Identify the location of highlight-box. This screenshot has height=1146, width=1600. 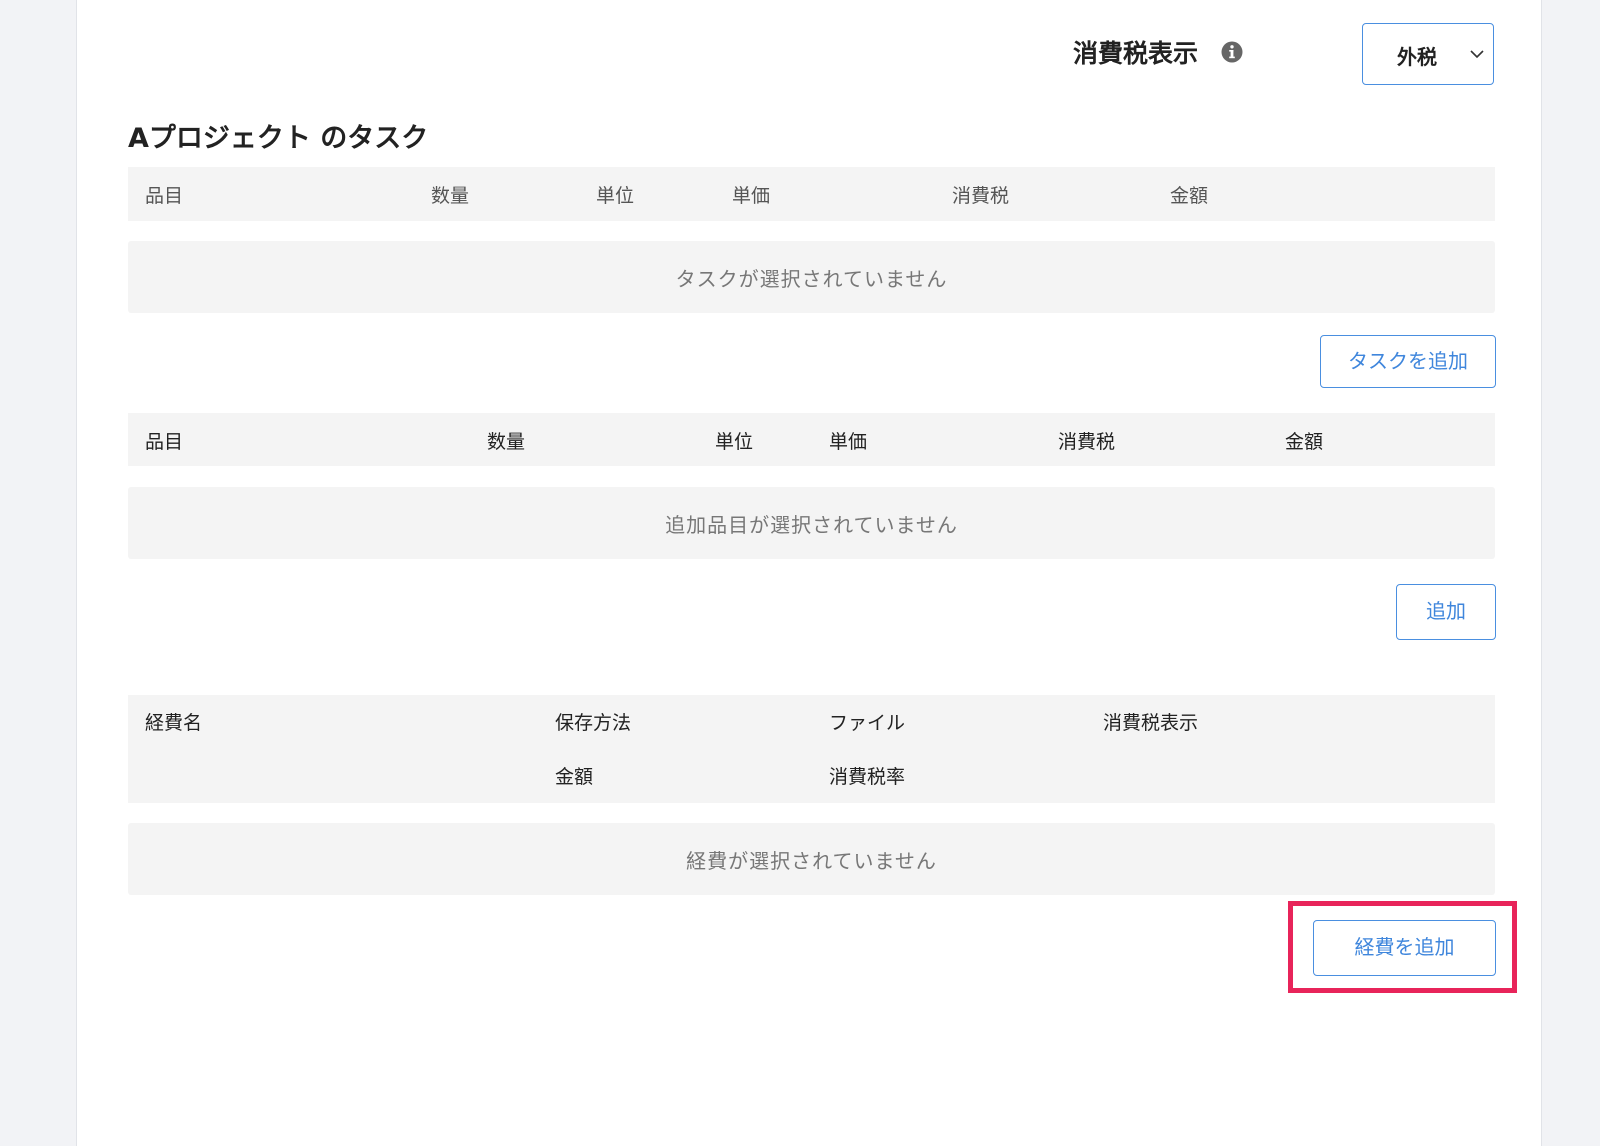
(1402, 947).